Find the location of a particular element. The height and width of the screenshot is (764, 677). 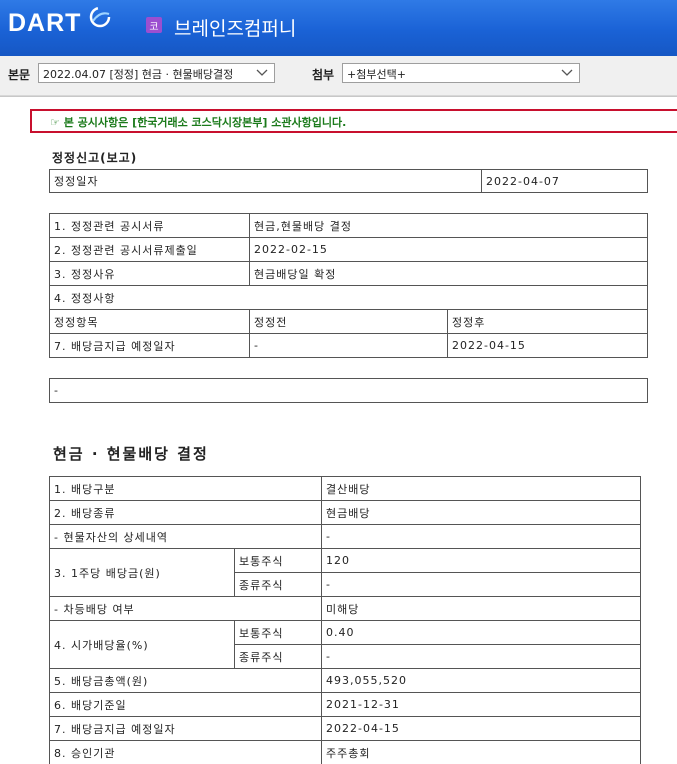

table-row: 정정일자 2022-04-07 is located at coordinates (348, 181).